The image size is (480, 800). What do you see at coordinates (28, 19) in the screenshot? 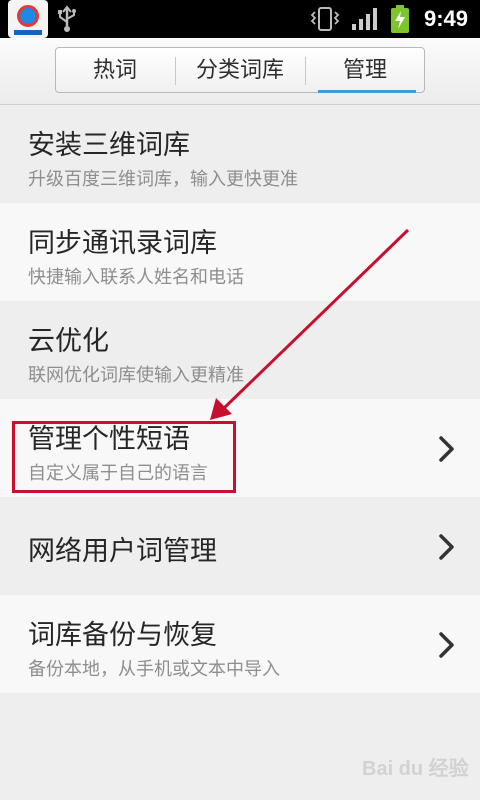
I see `baidu-input-app-icon` at bounding box center [28, 19].